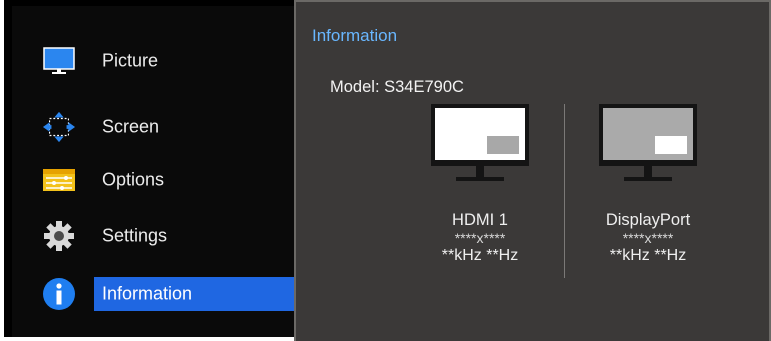 The height and width of the screenshot is (341, 771). I want to click on sidebar-item-label: Information, so click(147, 293).